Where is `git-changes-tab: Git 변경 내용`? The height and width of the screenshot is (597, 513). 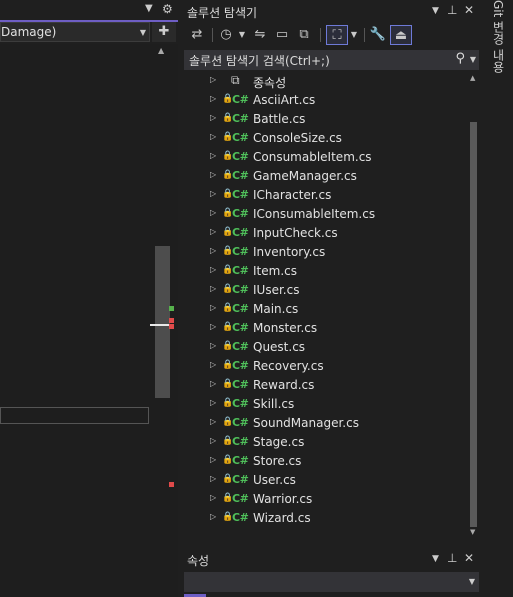
git-changes-tab: Git 변경 내용 is located at coordinates (498, 36).